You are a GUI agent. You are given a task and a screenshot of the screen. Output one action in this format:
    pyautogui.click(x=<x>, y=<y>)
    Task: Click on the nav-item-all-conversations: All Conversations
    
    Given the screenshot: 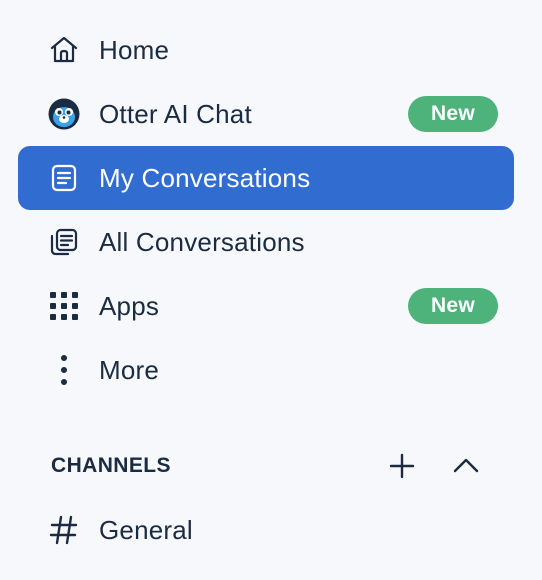 What is the action you would take?
    pyautogui.click(x=266, y=242)
    